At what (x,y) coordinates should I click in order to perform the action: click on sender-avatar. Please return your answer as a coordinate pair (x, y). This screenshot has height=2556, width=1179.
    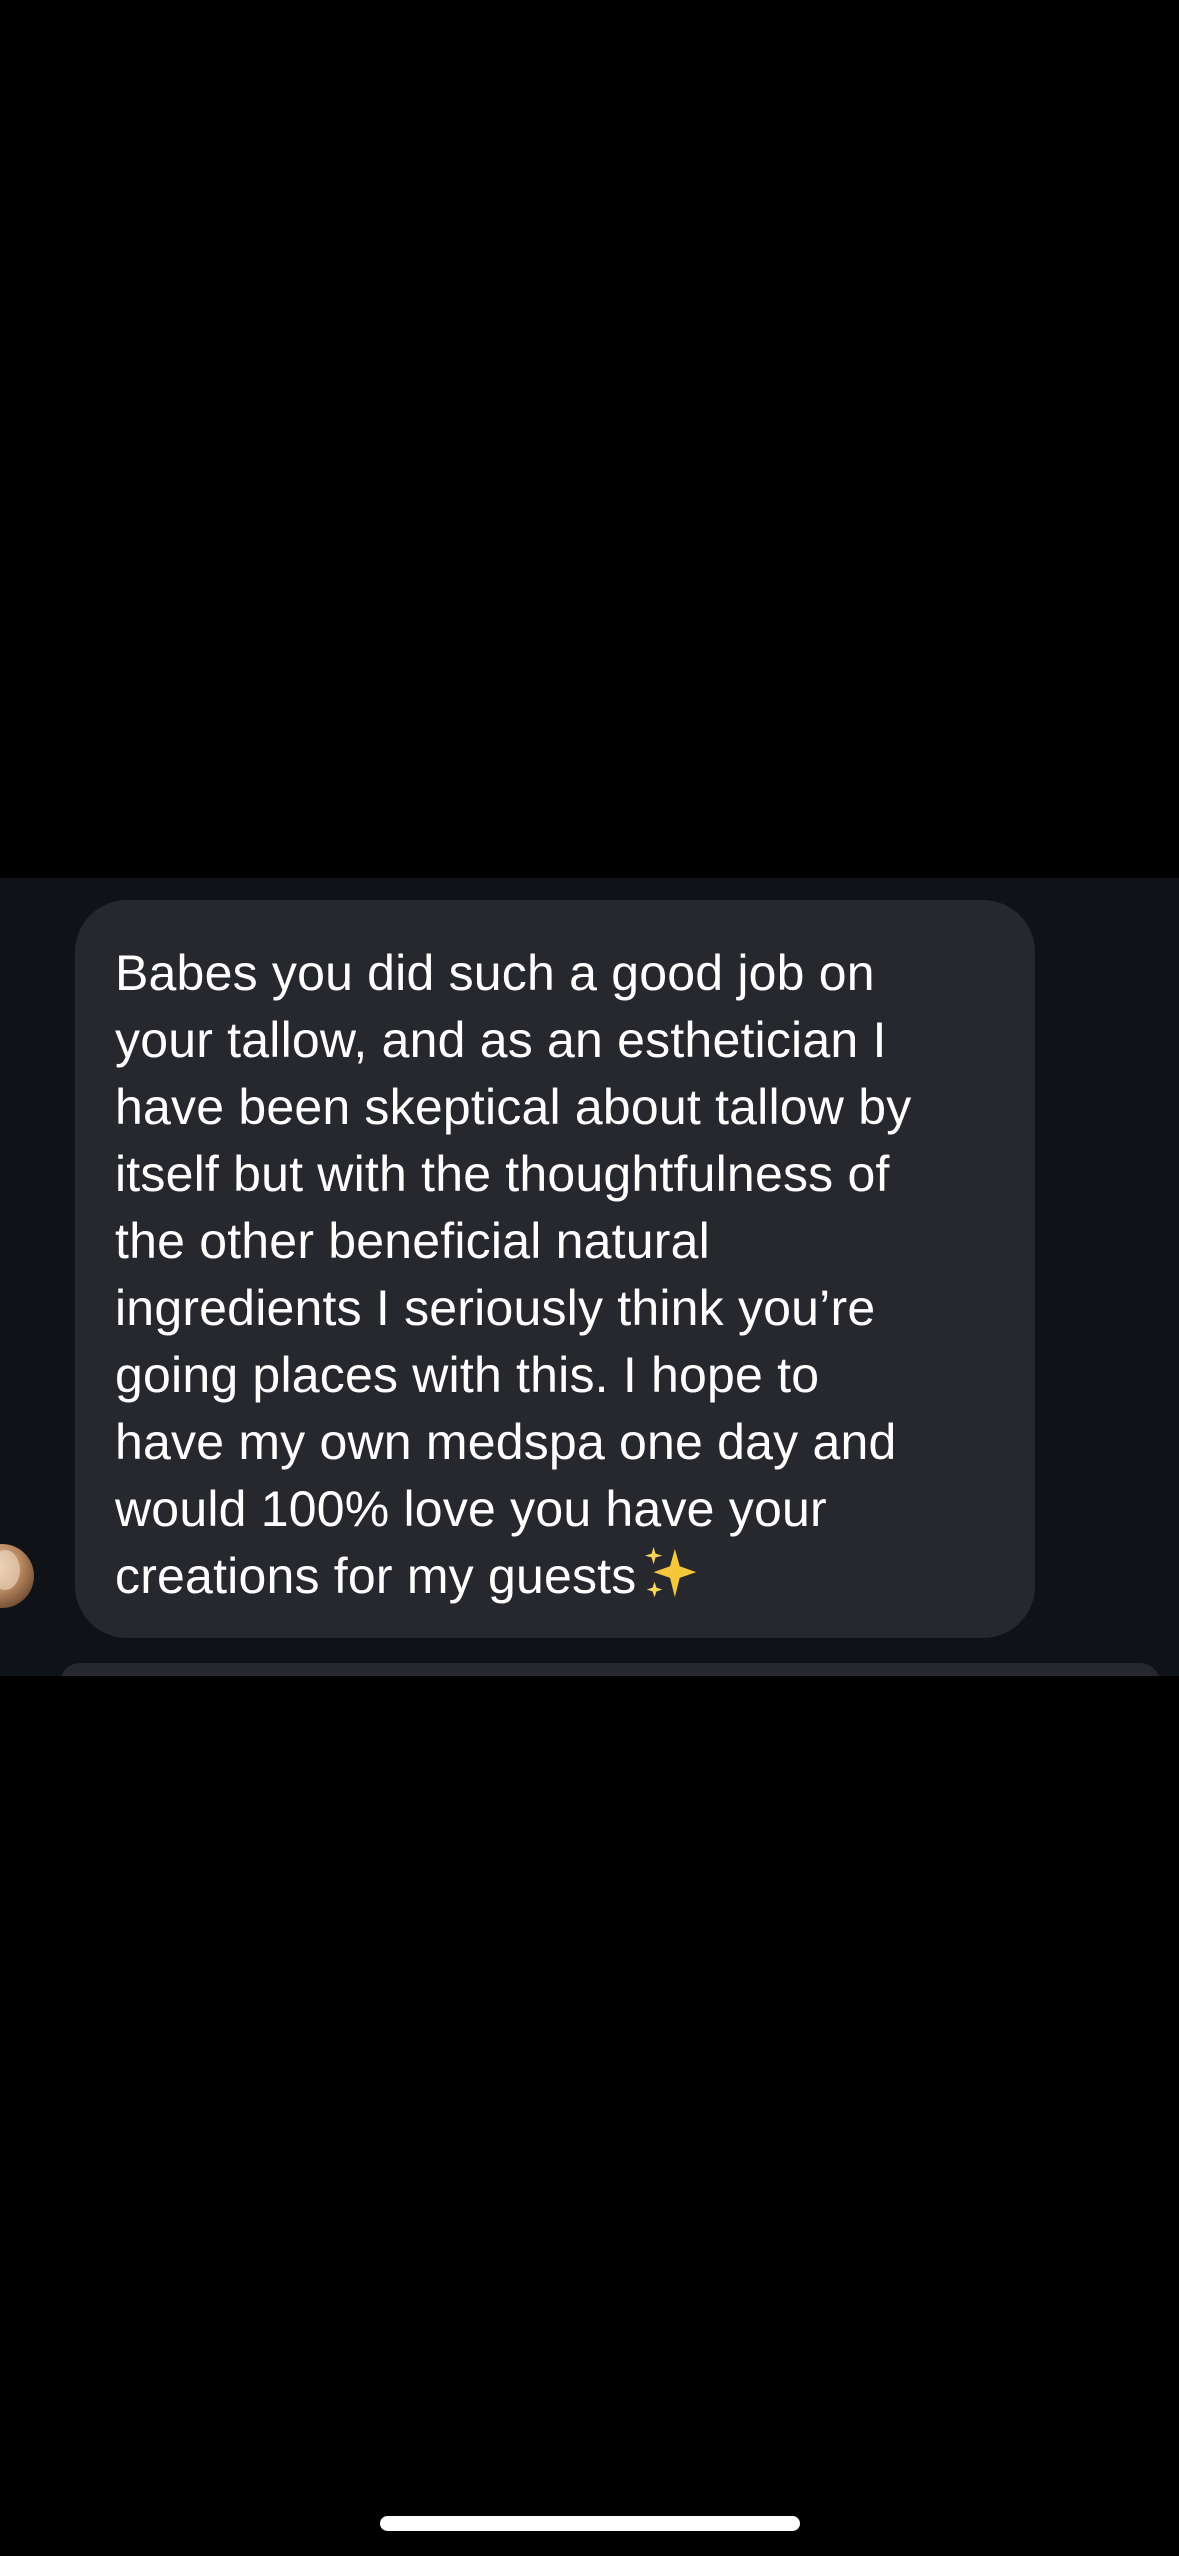
    Looking at the image, I should click on (17, 1576).